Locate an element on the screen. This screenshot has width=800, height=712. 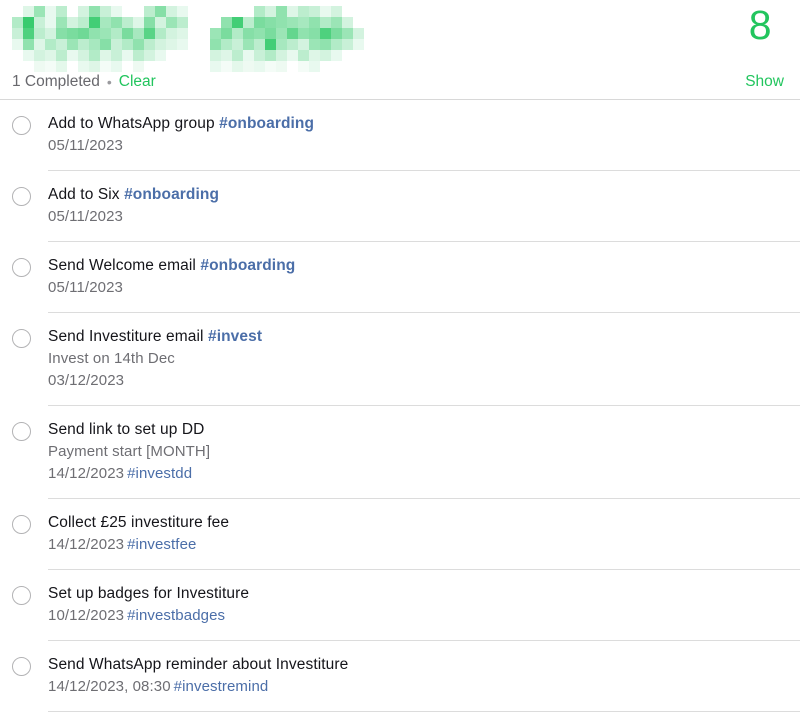
todo-date-hashtag: #investremind is located at coordinates (221, 686).